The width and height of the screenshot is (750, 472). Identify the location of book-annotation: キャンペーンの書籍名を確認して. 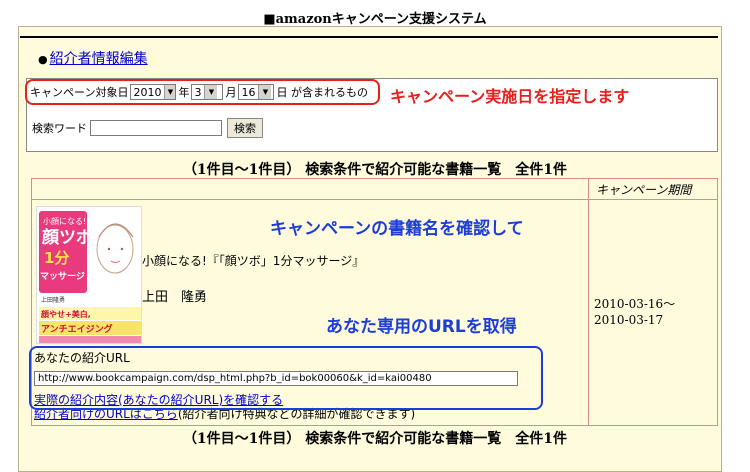
(397, 229).